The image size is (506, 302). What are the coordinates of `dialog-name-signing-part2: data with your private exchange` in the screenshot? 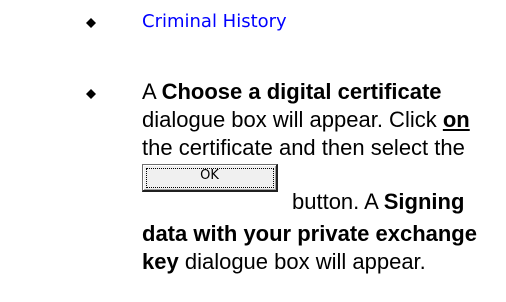 It's located at (309, 233).